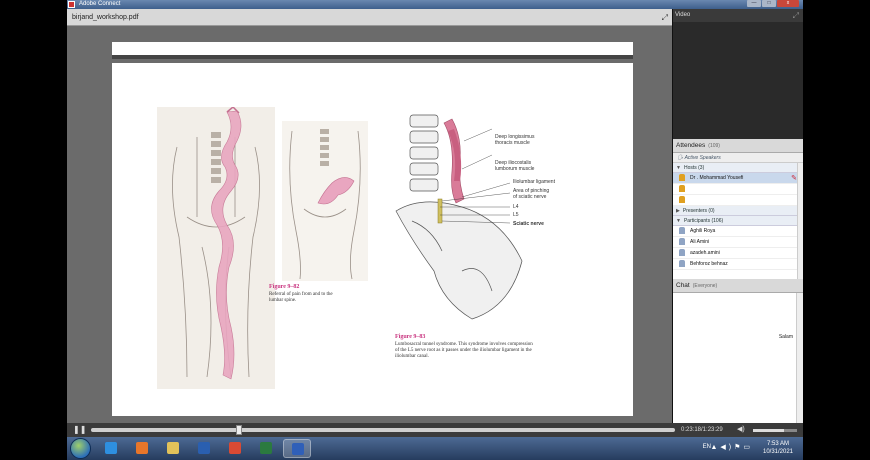 The height and width of the screenshot is (460, 870). What do you see at coordinates (515, 169) in the screenshot?
I see `label-lumborum-muscle: lumborum muscle` at bounding box center [515, 169].